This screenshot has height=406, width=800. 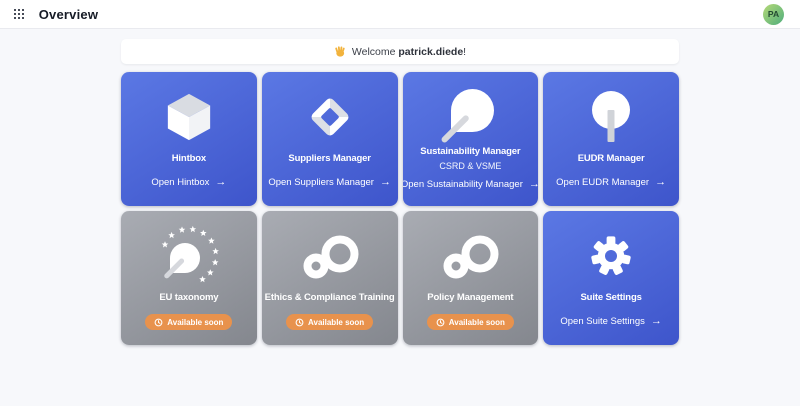 What do you see at coordinates (611, 321) in the screenshot?
I see `open-suite-settings-link: Open Suite Settings →` at bounding box center [611, 321].